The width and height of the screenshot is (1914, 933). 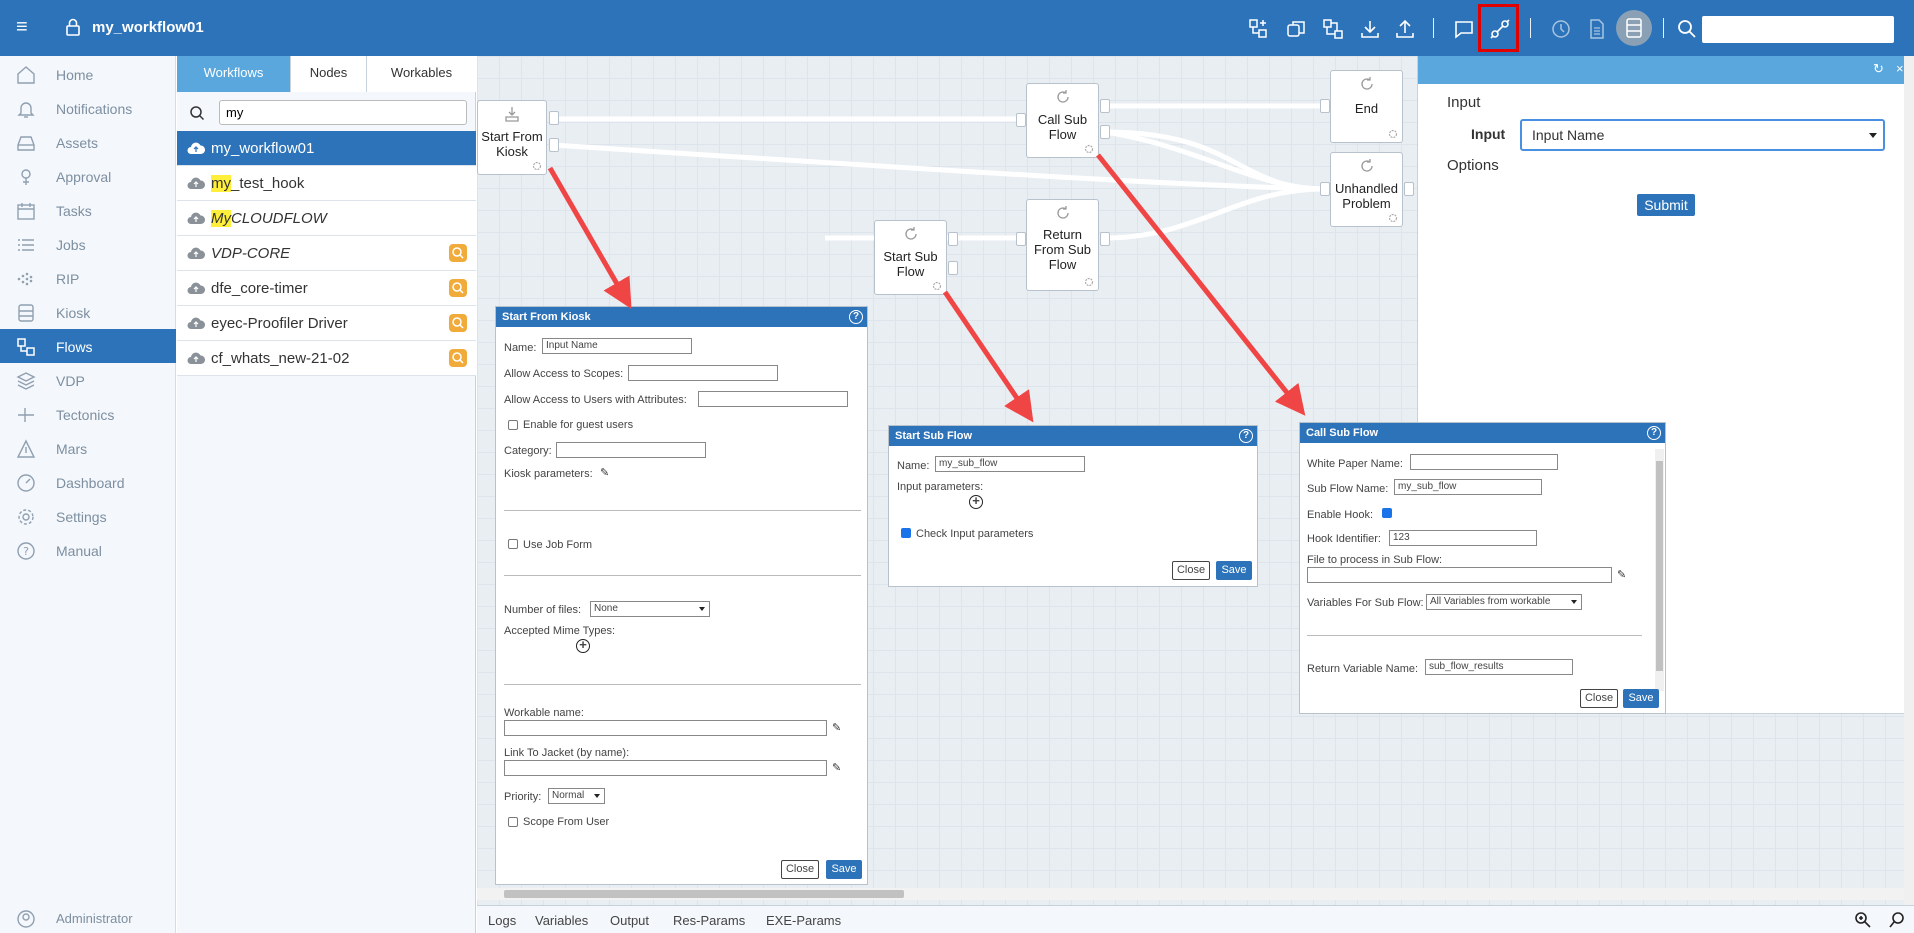 What do you see at coordinates (88, 917) in the screenshot?
I see `sidebar-user: Administrator` at bounding box center [88, 917].